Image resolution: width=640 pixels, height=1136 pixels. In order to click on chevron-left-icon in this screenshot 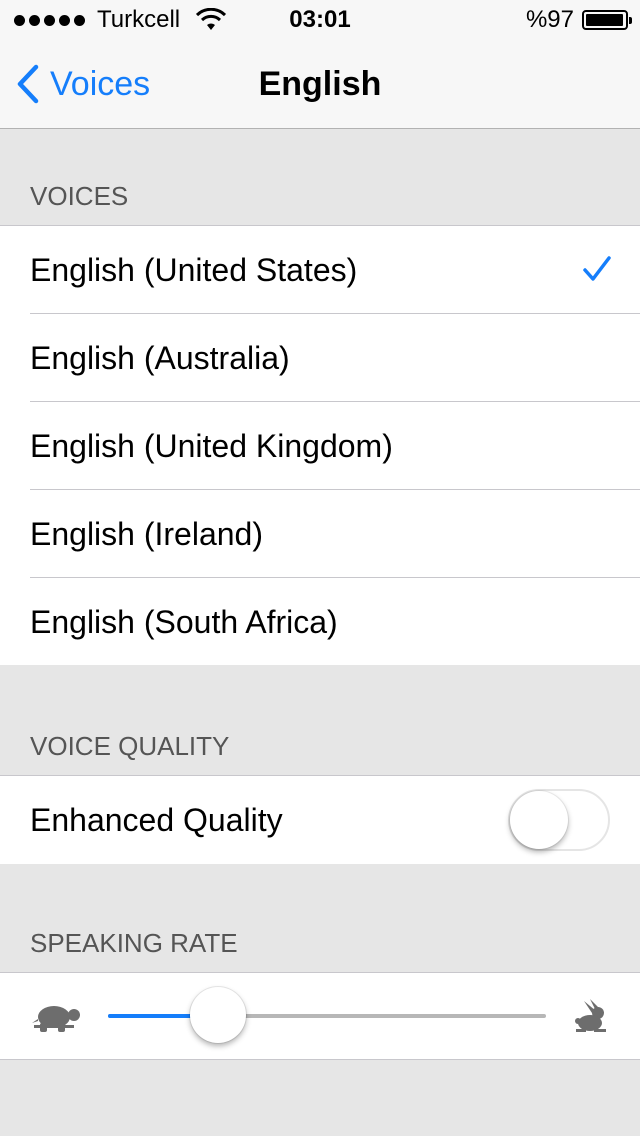, I will do `click(28, 84)`.